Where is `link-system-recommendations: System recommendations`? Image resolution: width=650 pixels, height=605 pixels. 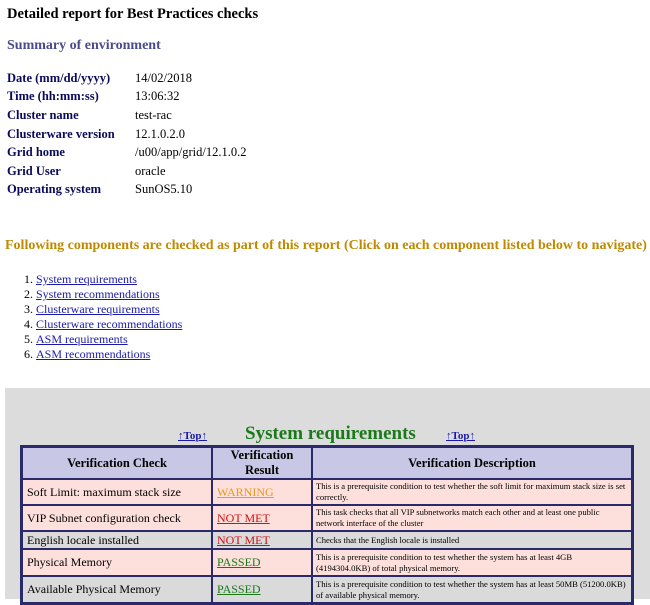 link-system-recommendations: System recommendations is located at coordinates (98, 294).